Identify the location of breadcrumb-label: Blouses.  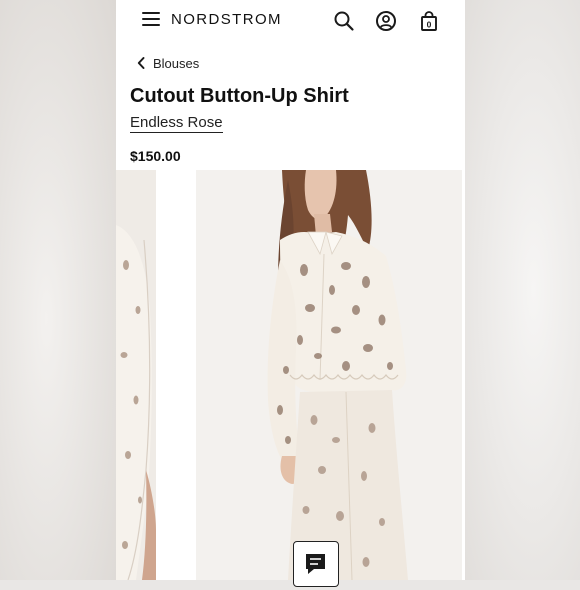
(176, 63).